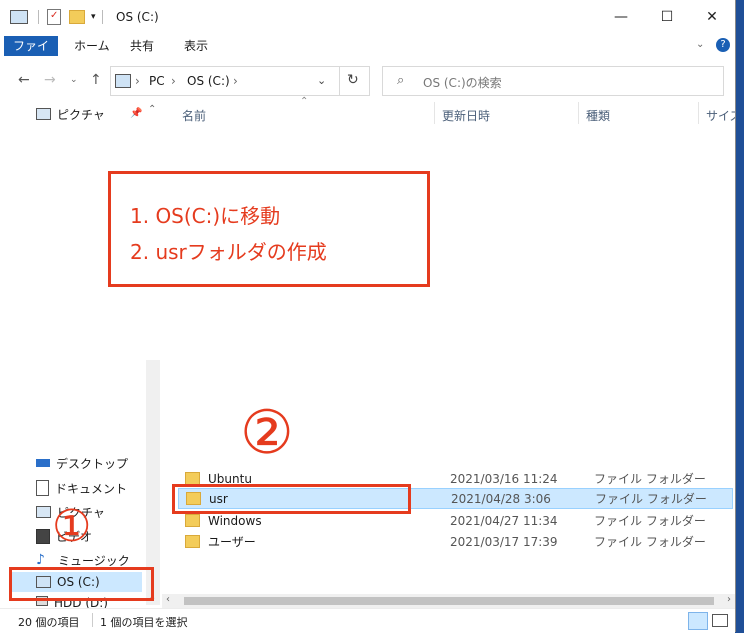 The image size is (744, 633). I want to click on horizontal-scrollbar: ‹ ›, so click(448, 601).